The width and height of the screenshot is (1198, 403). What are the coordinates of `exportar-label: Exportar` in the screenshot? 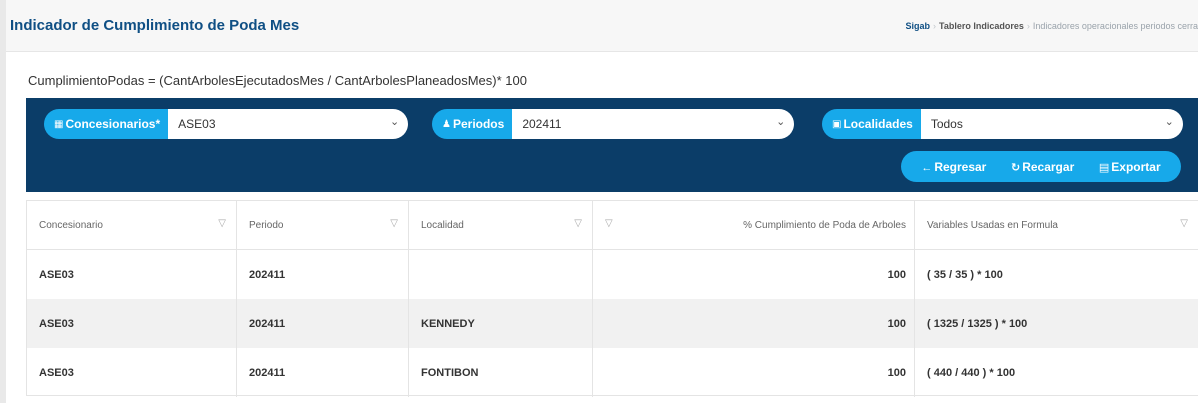 It's located at (1136, 166).